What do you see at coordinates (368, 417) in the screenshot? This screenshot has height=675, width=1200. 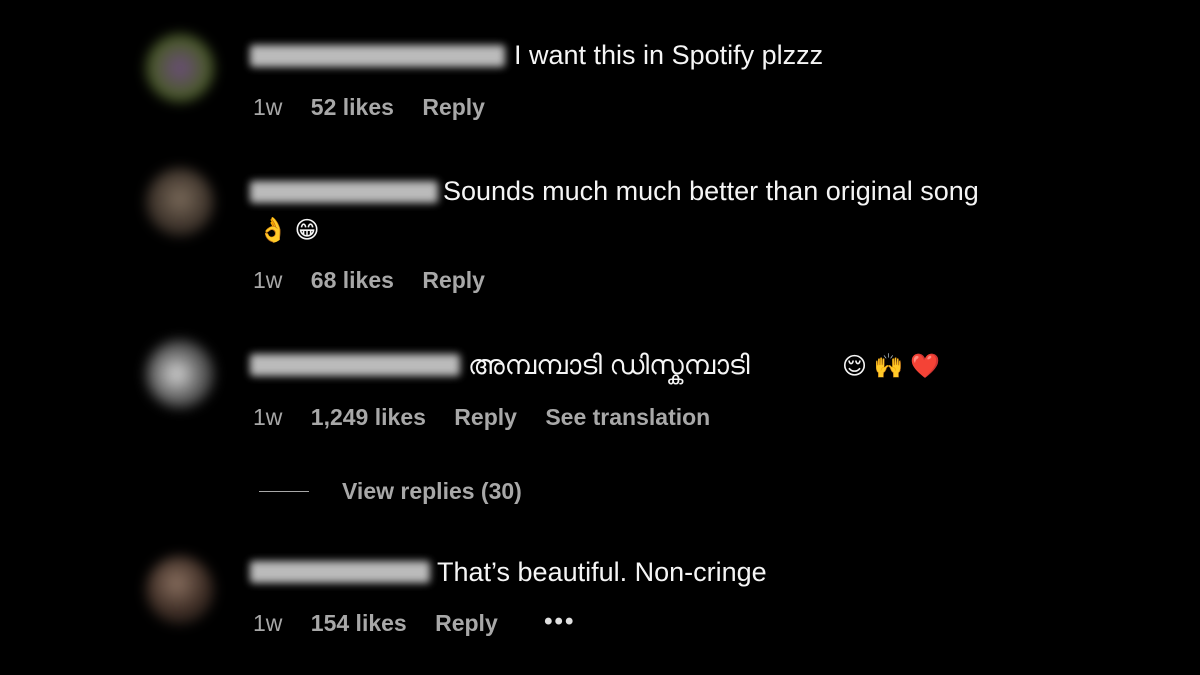 I see `likes-count: 1,249 likes` at bounding box center [368, 417].